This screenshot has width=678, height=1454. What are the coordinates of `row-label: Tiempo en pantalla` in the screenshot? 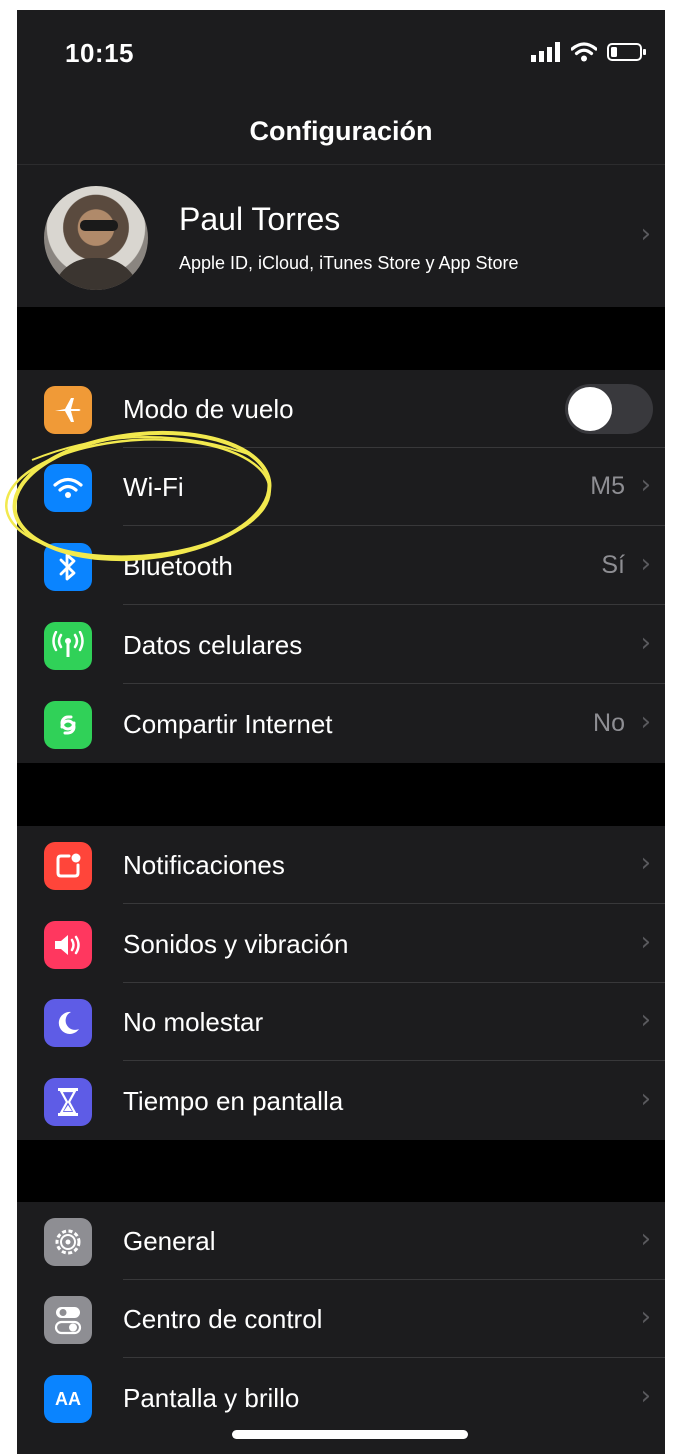 It's located at (233, 1101).